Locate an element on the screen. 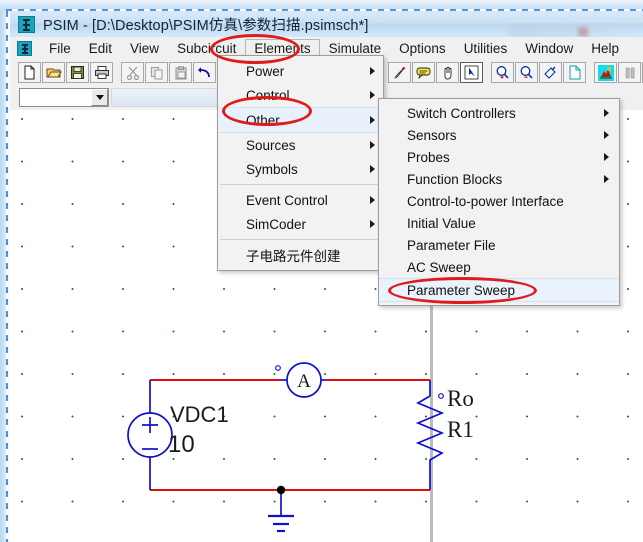 This screenshot has width=643, height=542. submenu-item-sensors: Sensors is located at coordinates (499, 135).